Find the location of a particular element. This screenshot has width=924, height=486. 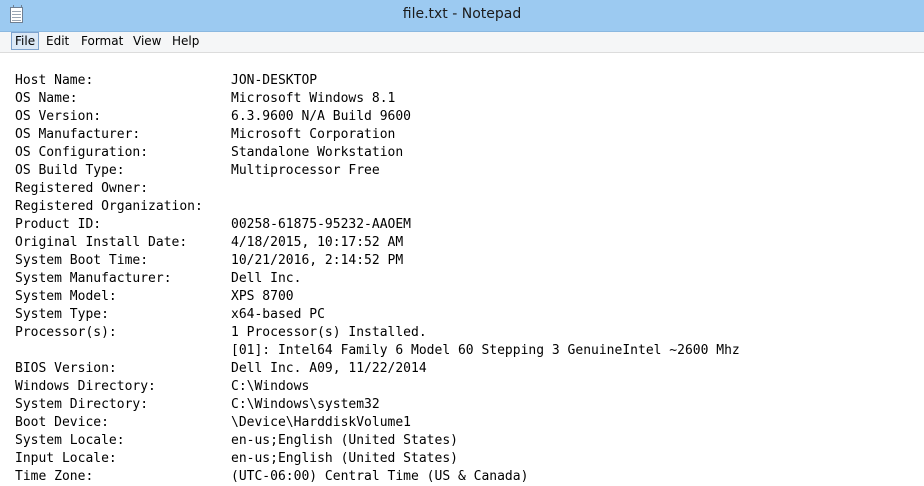

line-label: BIOS Version: is located at coordinates (66, 368).